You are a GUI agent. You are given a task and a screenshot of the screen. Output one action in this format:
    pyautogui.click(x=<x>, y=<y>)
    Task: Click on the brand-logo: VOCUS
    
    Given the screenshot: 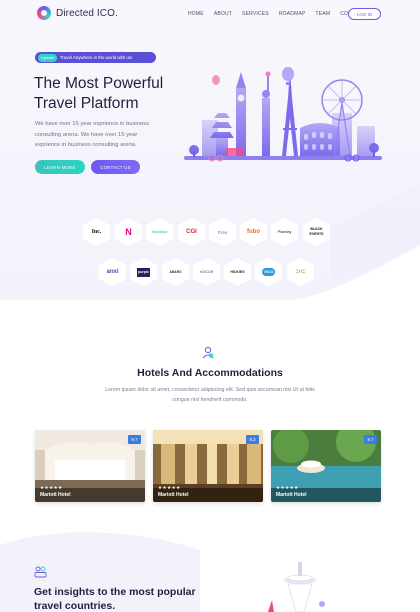 What is the action you would take?
    pyautogui.click(x=206, y=272)
    